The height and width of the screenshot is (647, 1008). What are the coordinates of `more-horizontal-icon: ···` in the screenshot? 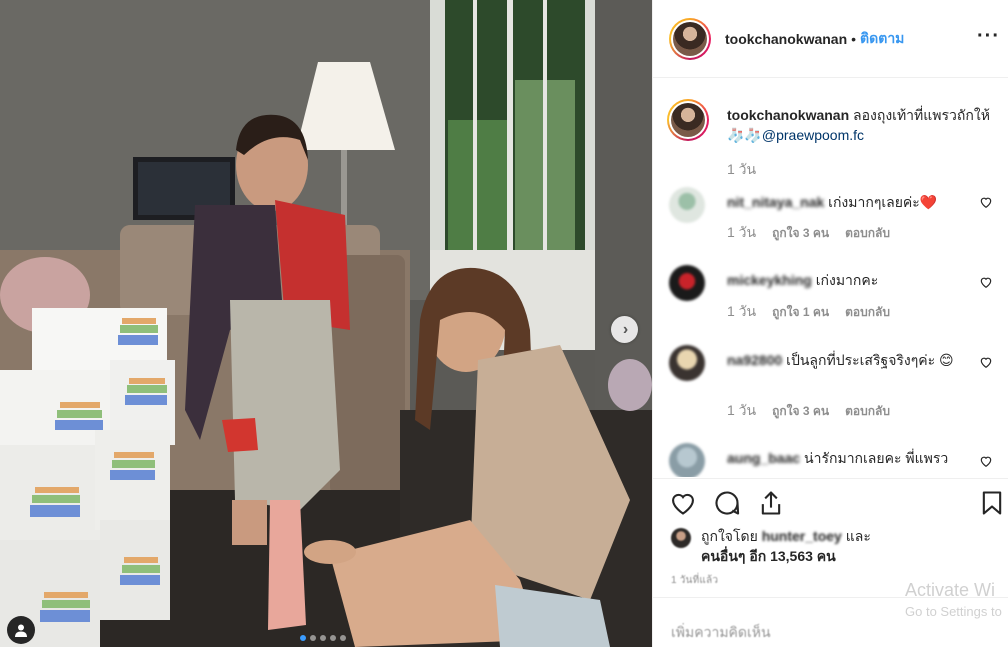 It's located at (988, 36).